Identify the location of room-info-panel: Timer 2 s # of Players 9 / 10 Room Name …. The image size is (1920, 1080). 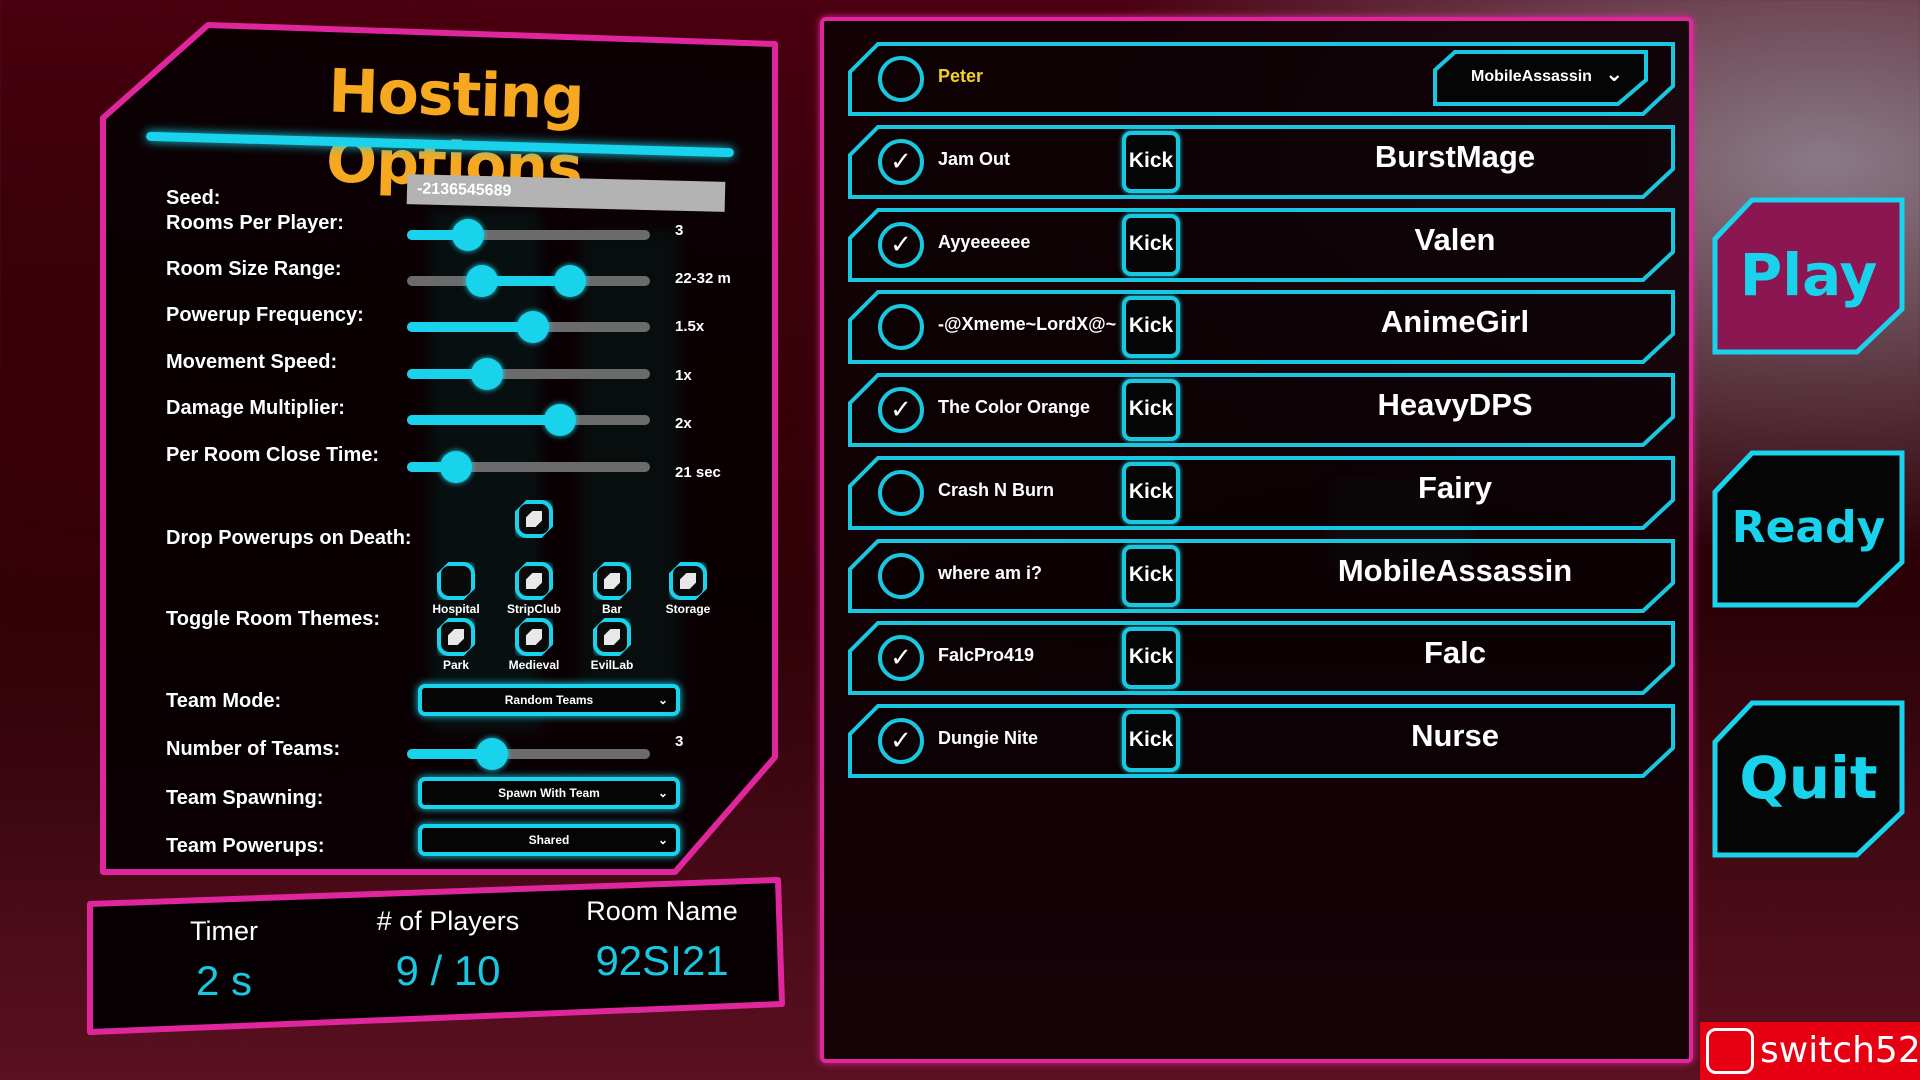
(436, 956).